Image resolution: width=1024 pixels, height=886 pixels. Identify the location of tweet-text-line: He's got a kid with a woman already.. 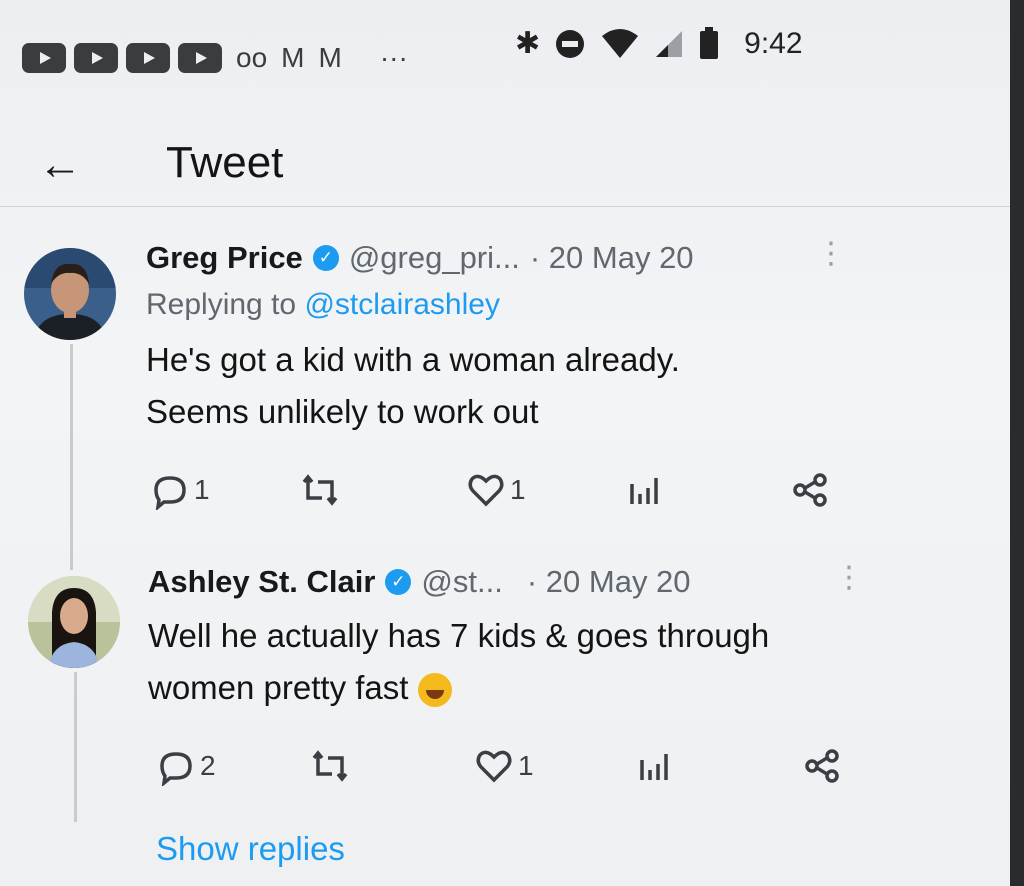
(413, 359).